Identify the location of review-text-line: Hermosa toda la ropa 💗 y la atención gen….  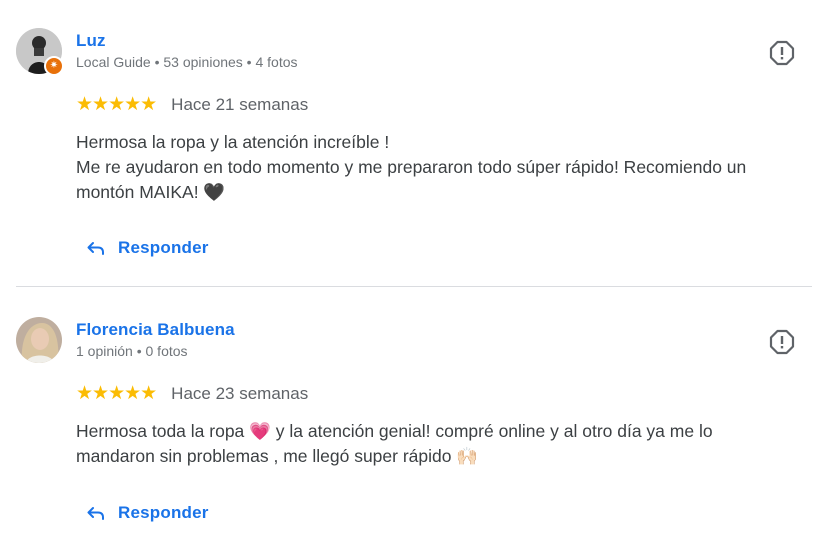
(394, 431).